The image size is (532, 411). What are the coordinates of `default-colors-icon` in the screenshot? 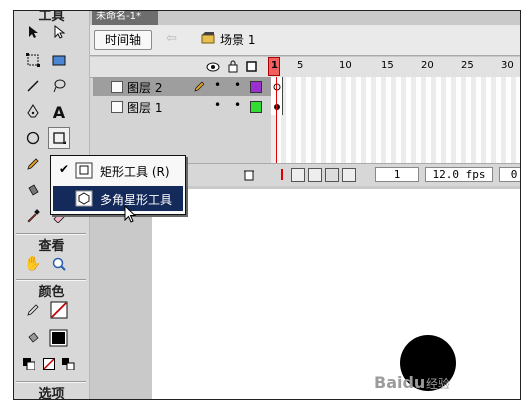 It's located at (29, 364).